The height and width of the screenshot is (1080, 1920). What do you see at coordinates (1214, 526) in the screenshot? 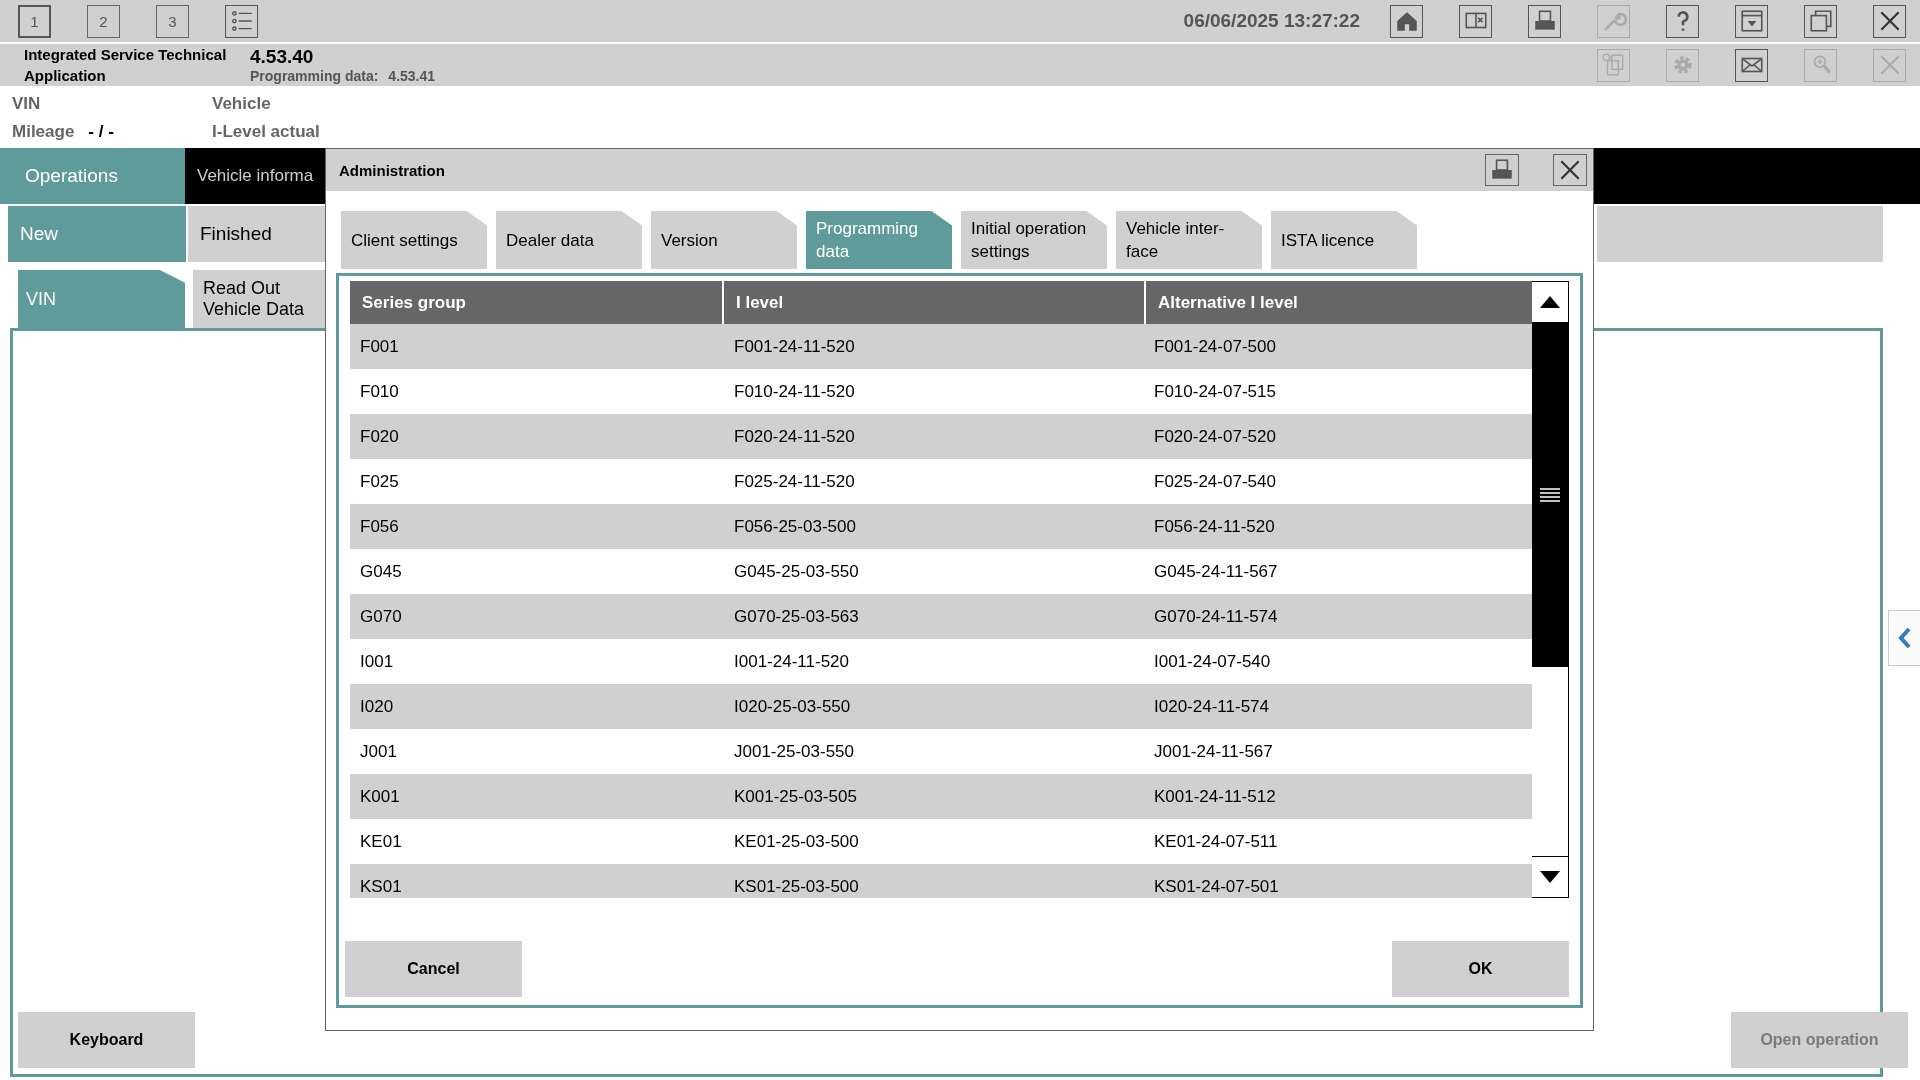
I see `table-cell-text: F056-24-11-520` at bounding box center [1214, 526].